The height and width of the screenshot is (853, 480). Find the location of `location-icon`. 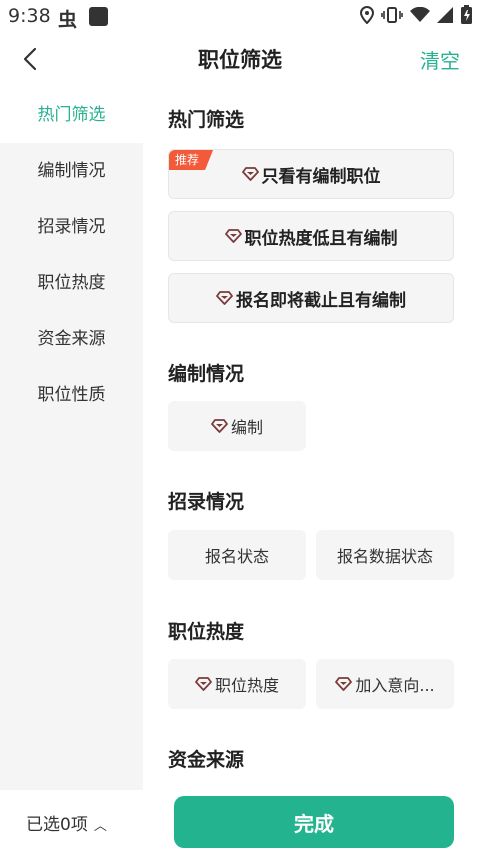

location-icon is located at coordinates (367, 14).